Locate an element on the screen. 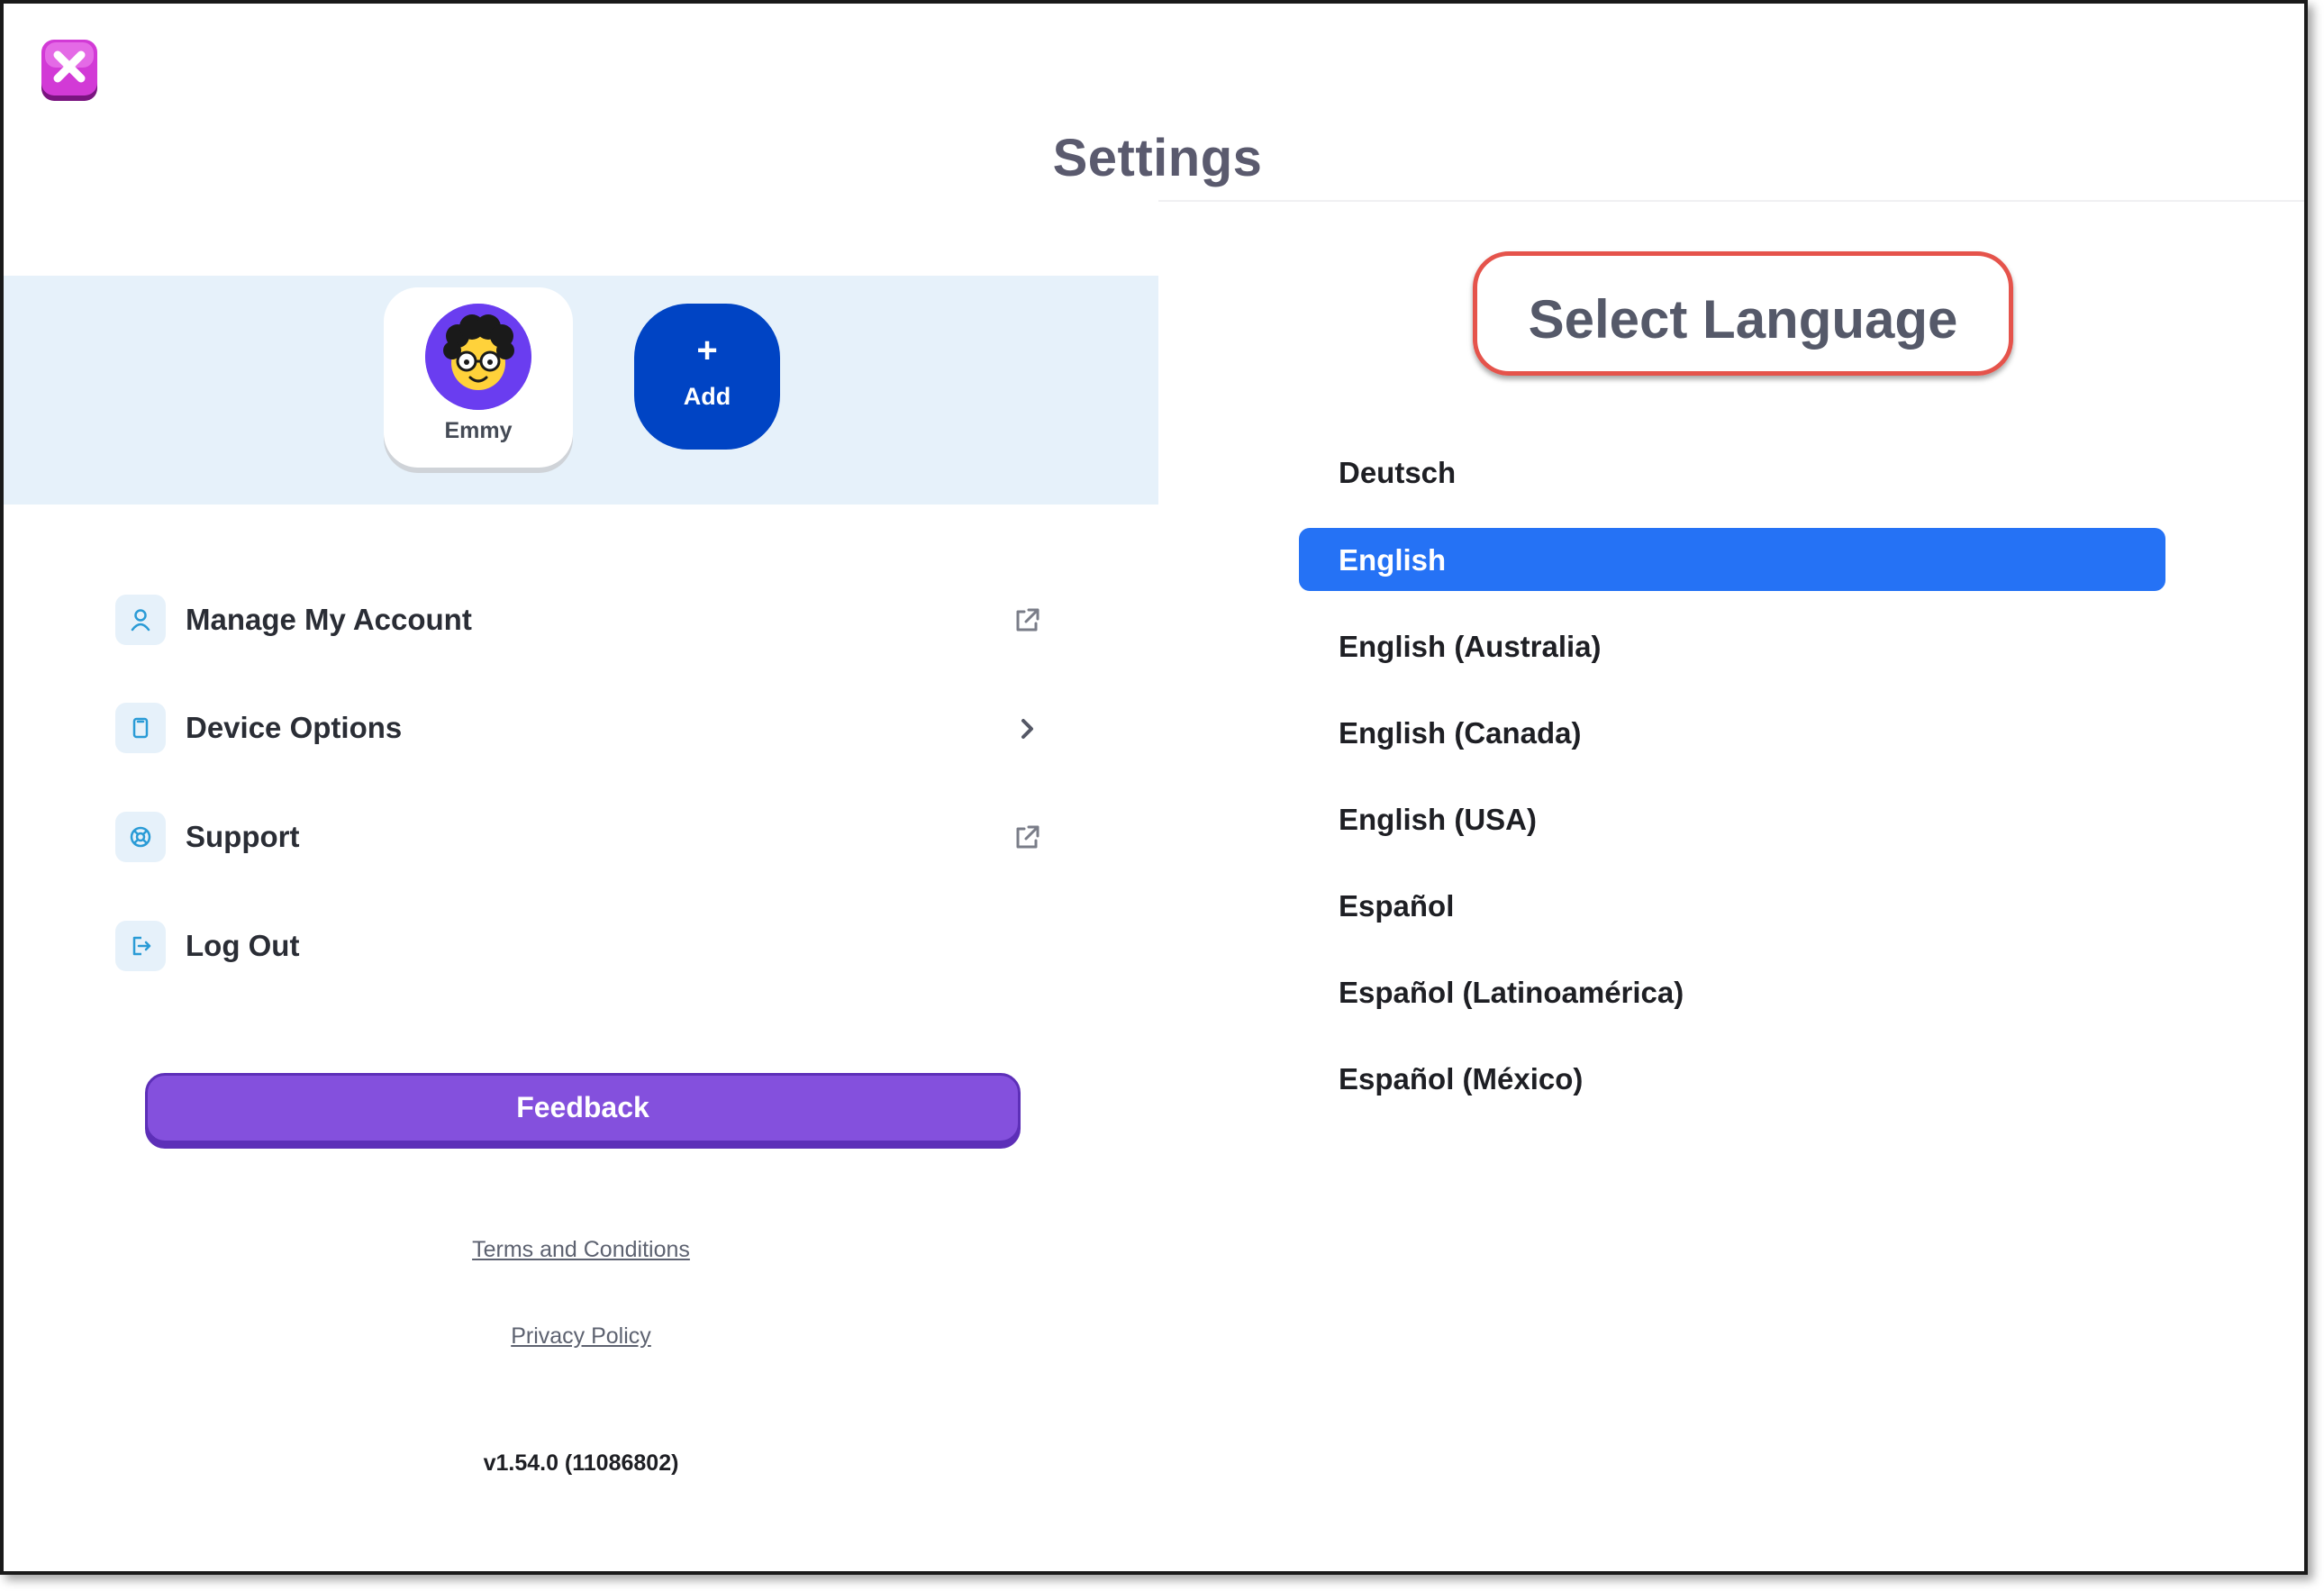 This screenshot has height=1591, width=2324. language-option-english: English is located at coordinates (1732, 559).